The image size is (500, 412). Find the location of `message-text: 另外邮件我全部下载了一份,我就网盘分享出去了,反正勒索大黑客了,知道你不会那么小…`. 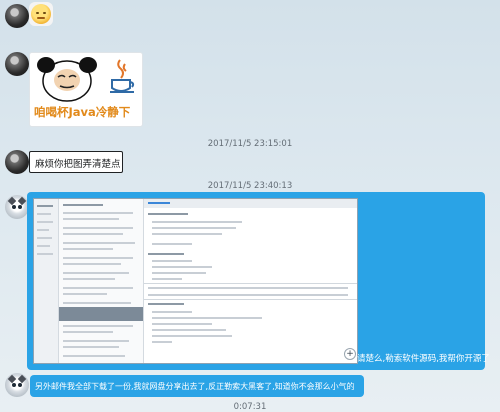

message-text: 另外邮件我全部下载了一份,我就网盘分享出去了,反正勒索大黑客了,知道你不会那么小… is located at coordinates (195, 386).